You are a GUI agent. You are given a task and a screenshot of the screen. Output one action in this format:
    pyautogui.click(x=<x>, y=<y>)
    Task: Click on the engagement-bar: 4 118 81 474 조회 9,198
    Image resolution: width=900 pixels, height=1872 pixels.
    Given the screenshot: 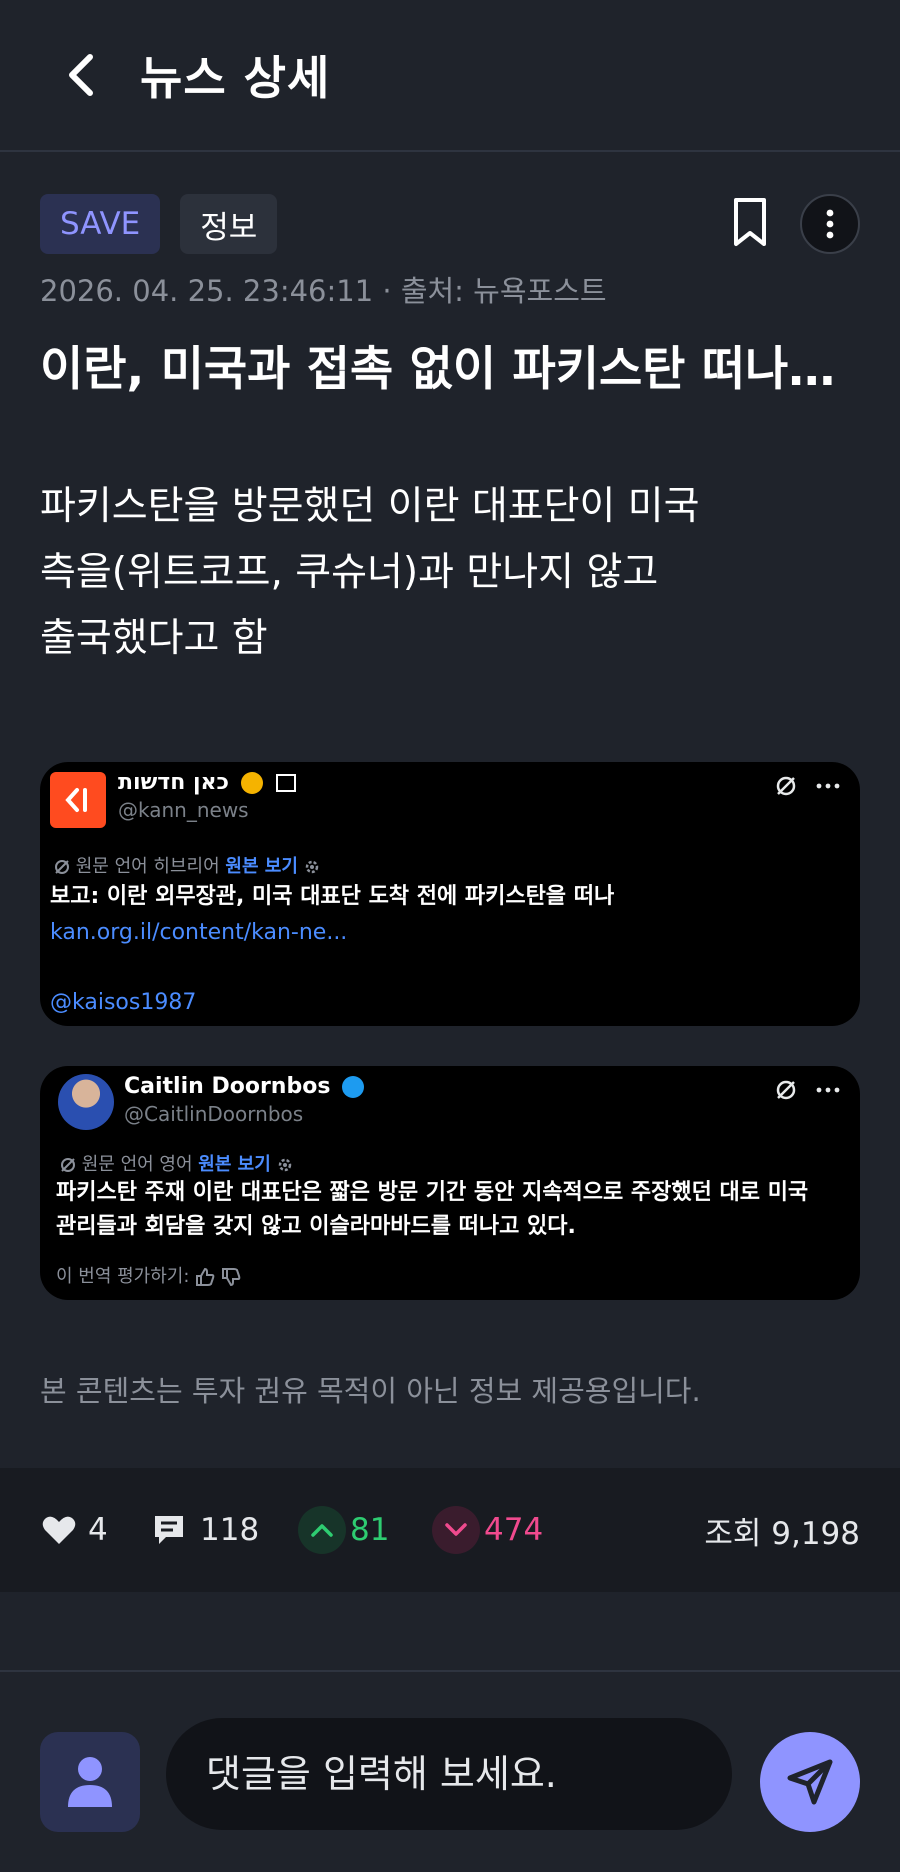 What is the action you would take?
    pyautogui.click(x=450, y=1530)
    